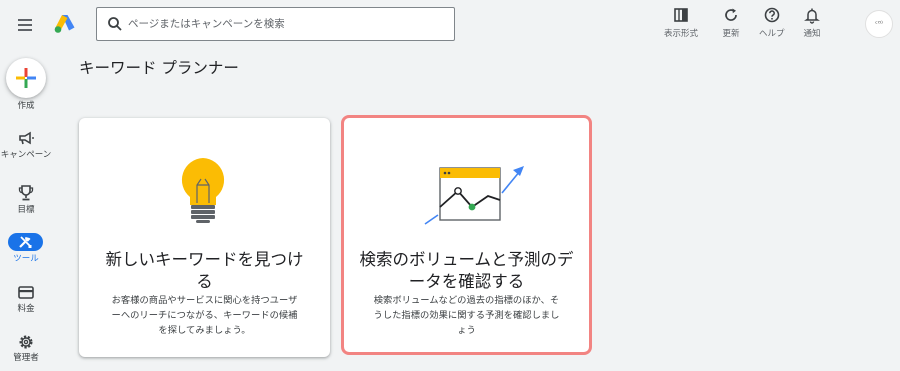  Describe the element at coordinates (474, 195) in the screenshot. I see `trend-chart-icon` at that location.